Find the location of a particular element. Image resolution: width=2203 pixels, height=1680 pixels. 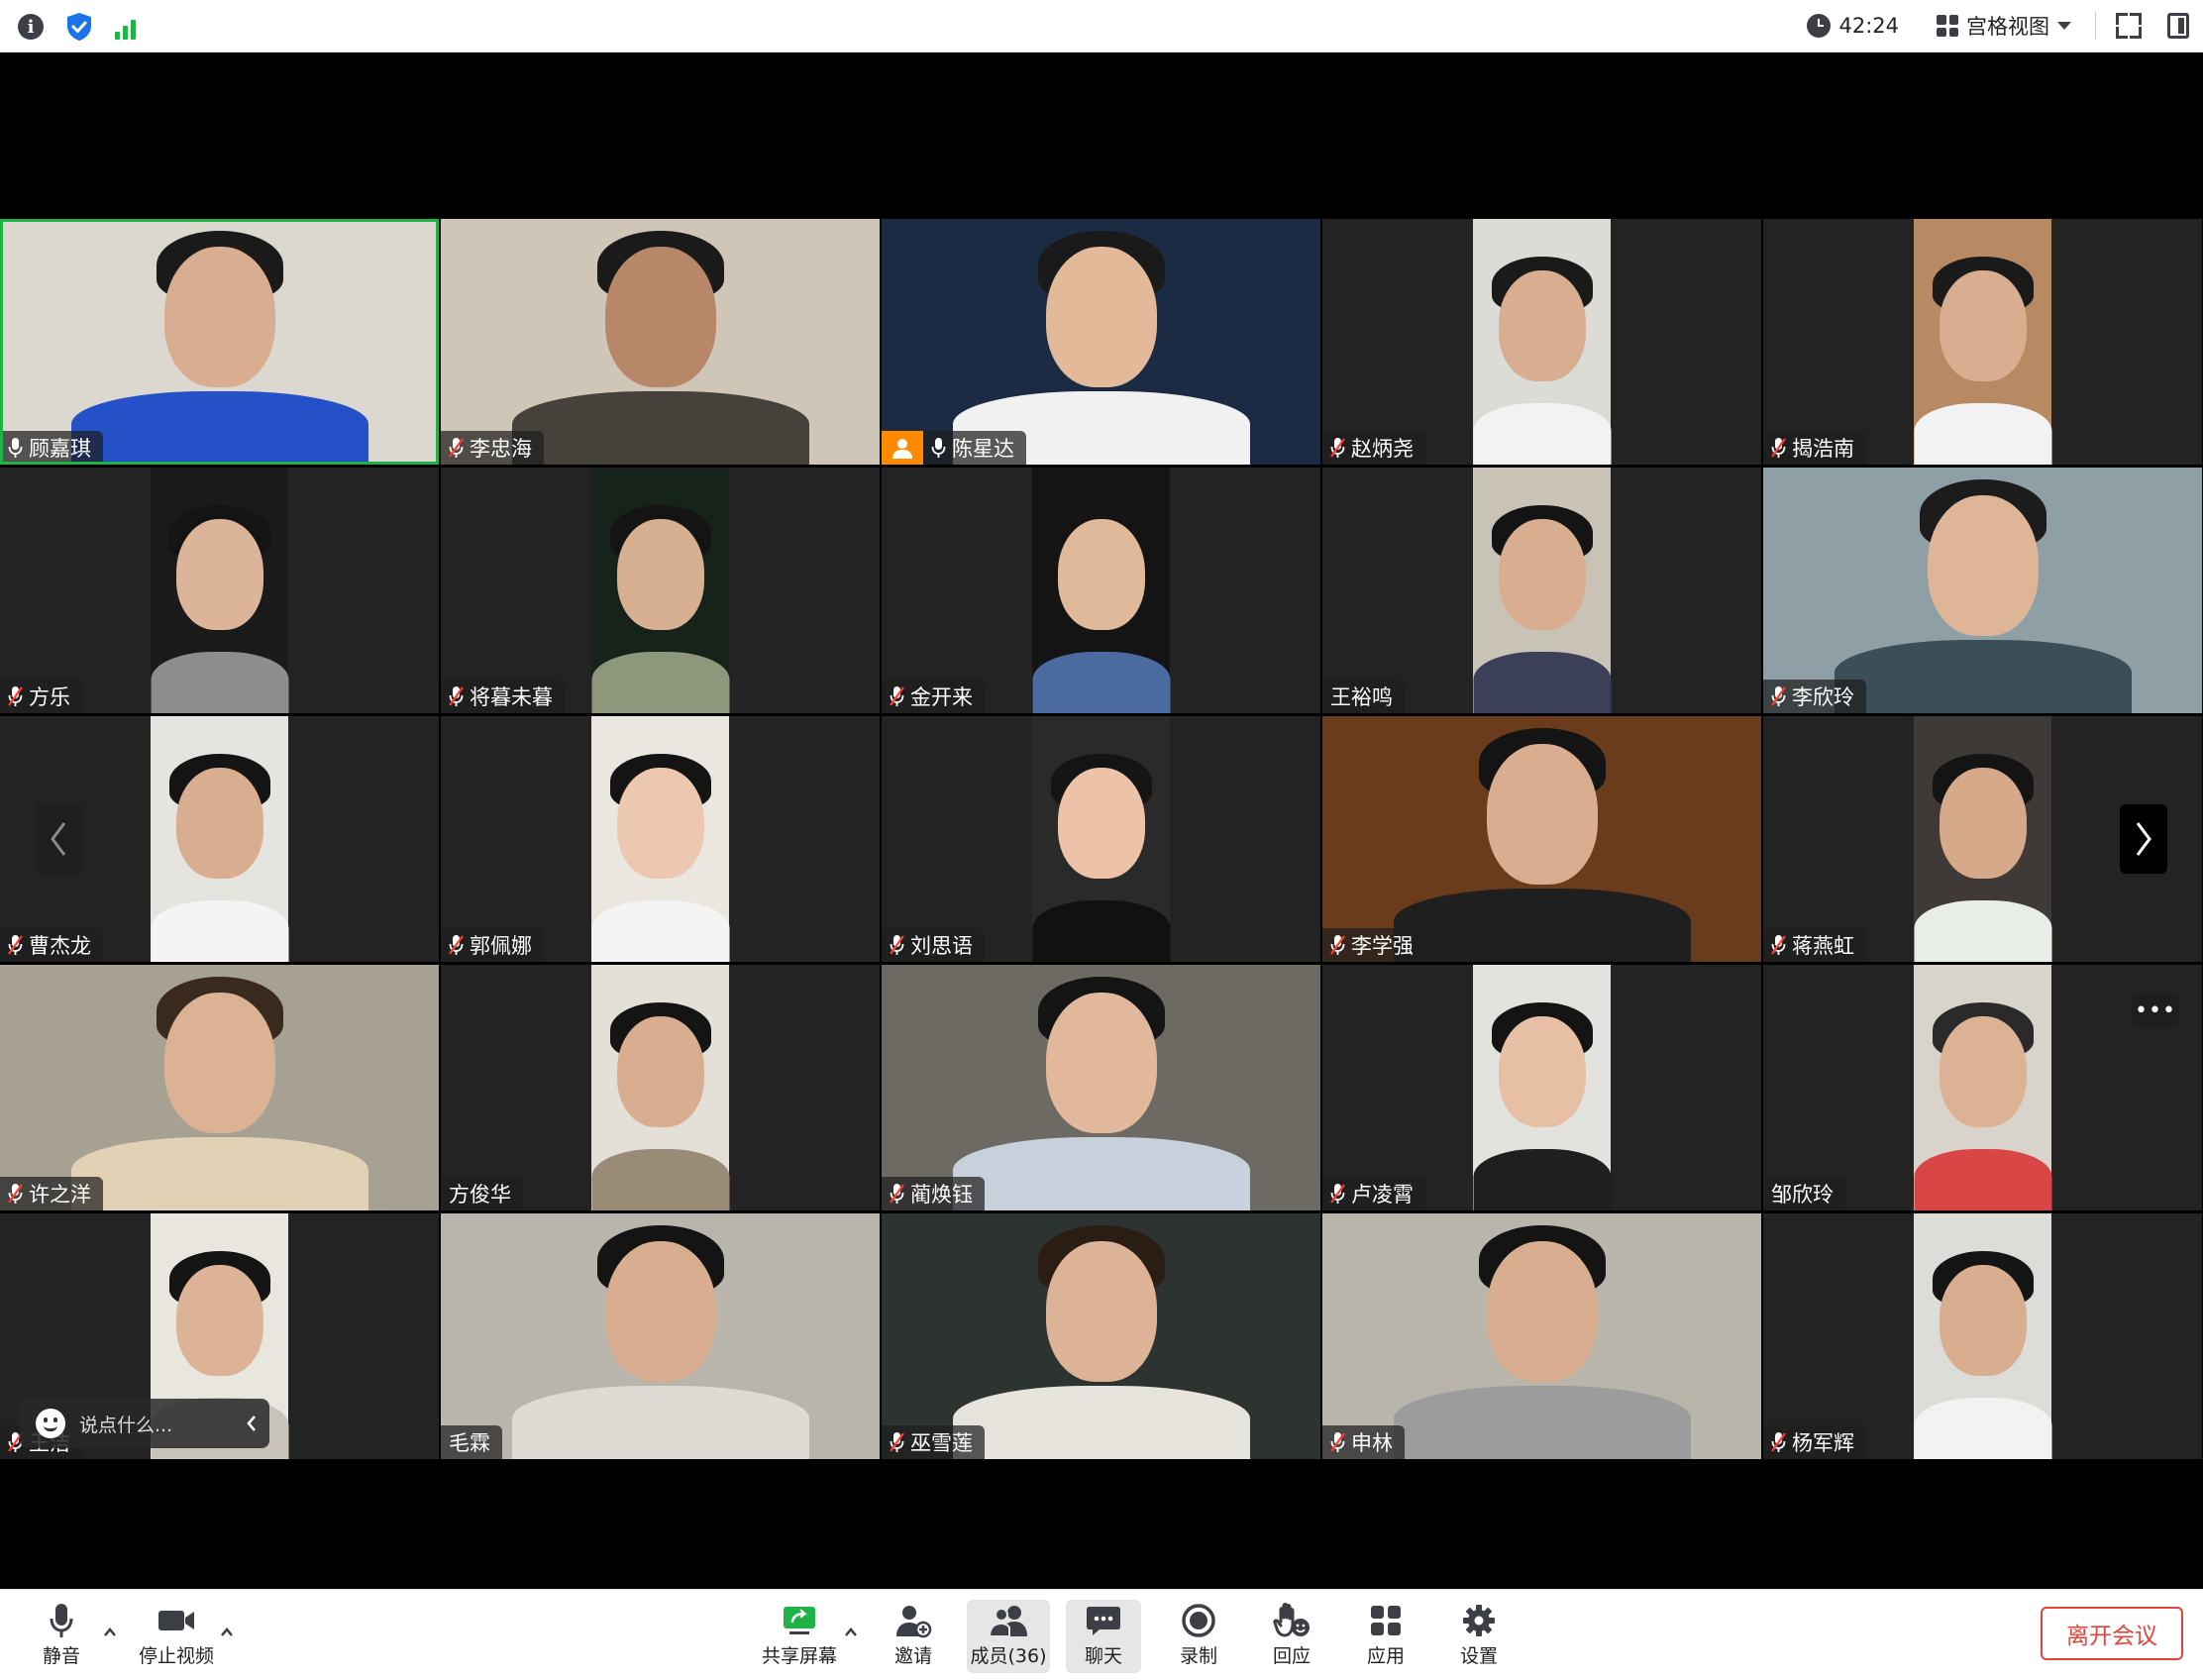

emoji-icon is located at coordinates (51, 1423).